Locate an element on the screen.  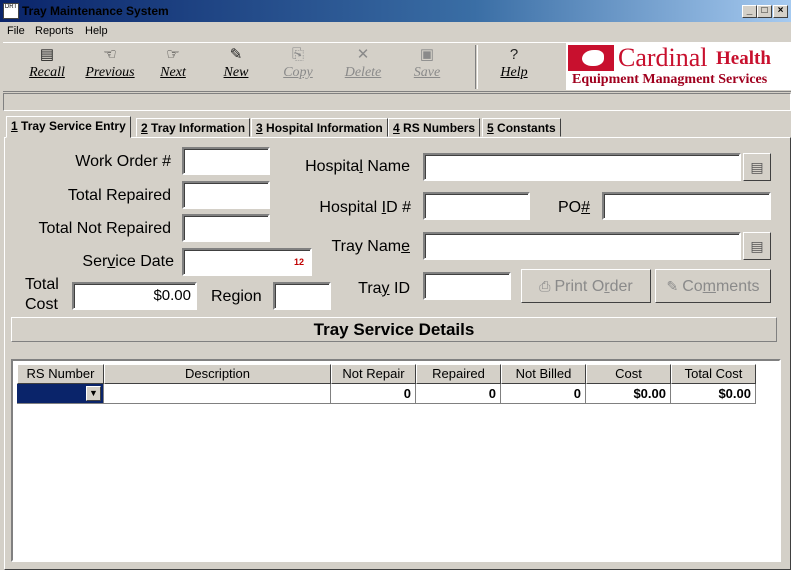
maximize-button: □ is located at coordinates (764, 11).